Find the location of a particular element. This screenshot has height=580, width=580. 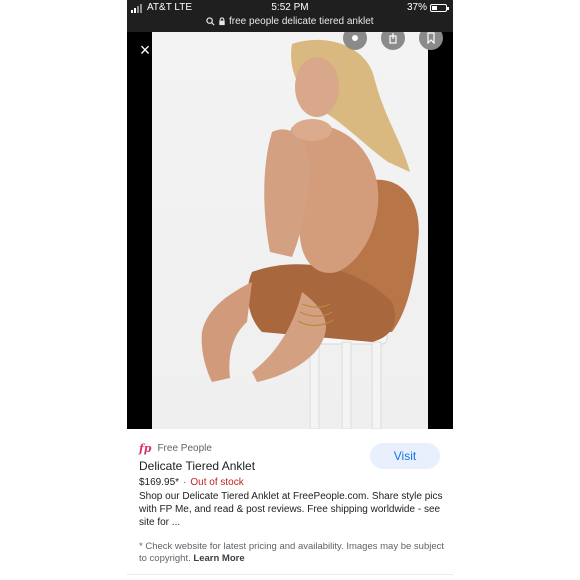

share-button is located at coordinates (393, 41).